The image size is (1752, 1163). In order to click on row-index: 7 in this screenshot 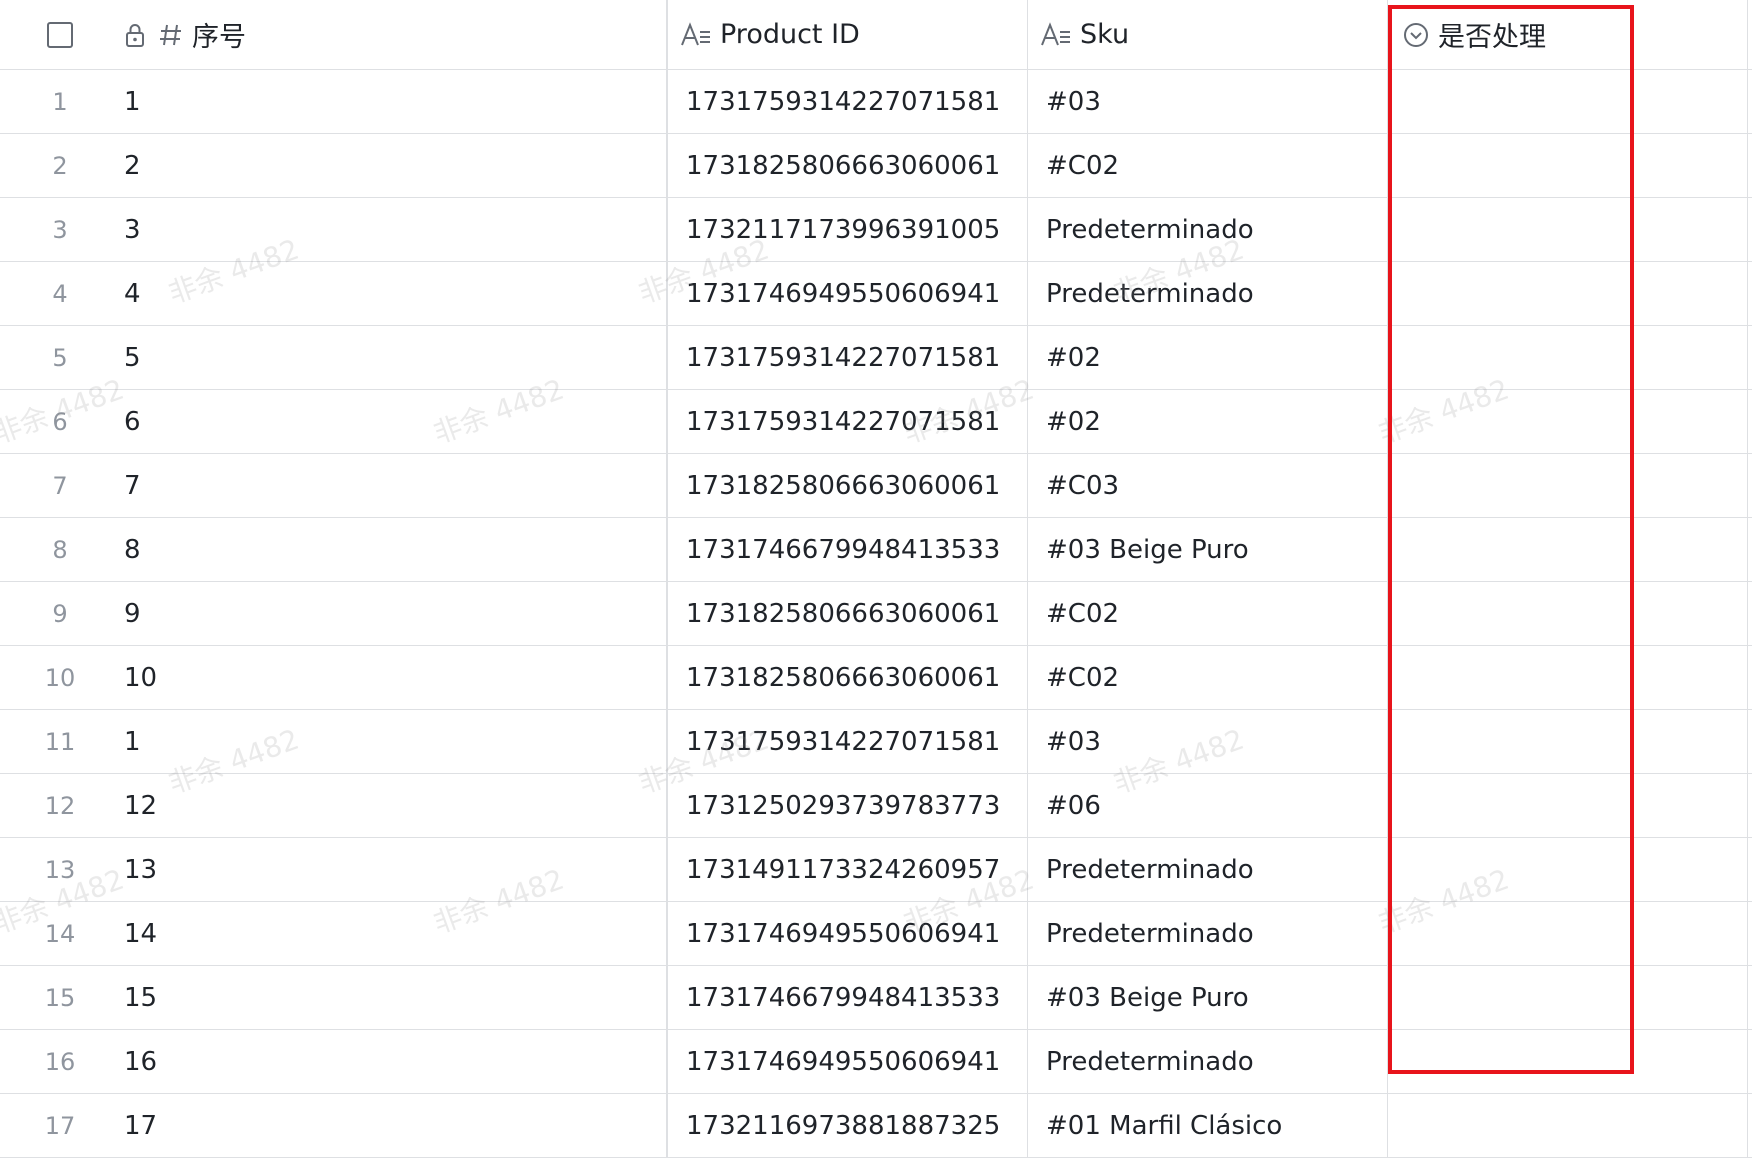, I will do `click(60, 485)`.